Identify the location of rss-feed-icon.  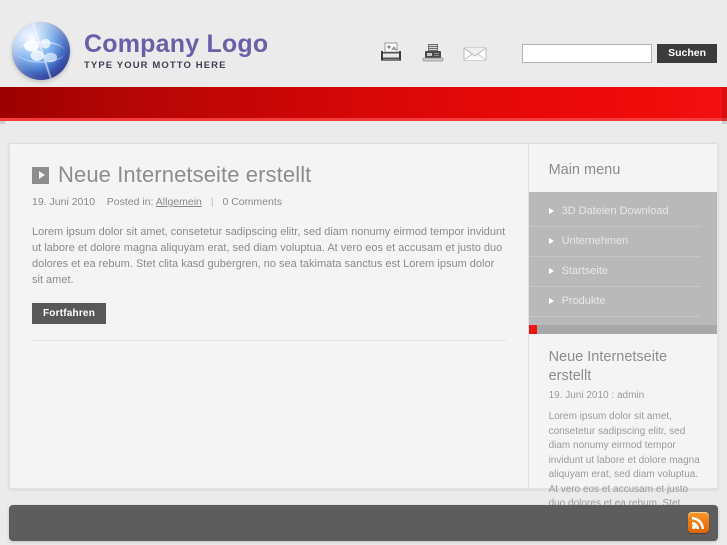
(698, 522).